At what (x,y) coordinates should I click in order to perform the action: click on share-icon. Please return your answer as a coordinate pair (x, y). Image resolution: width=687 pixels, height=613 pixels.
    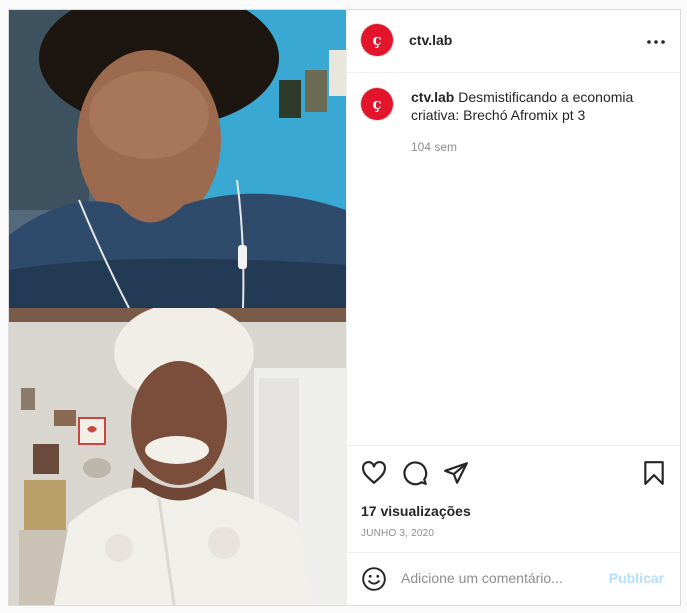
    Looking at the image, I should click on (456, 473).